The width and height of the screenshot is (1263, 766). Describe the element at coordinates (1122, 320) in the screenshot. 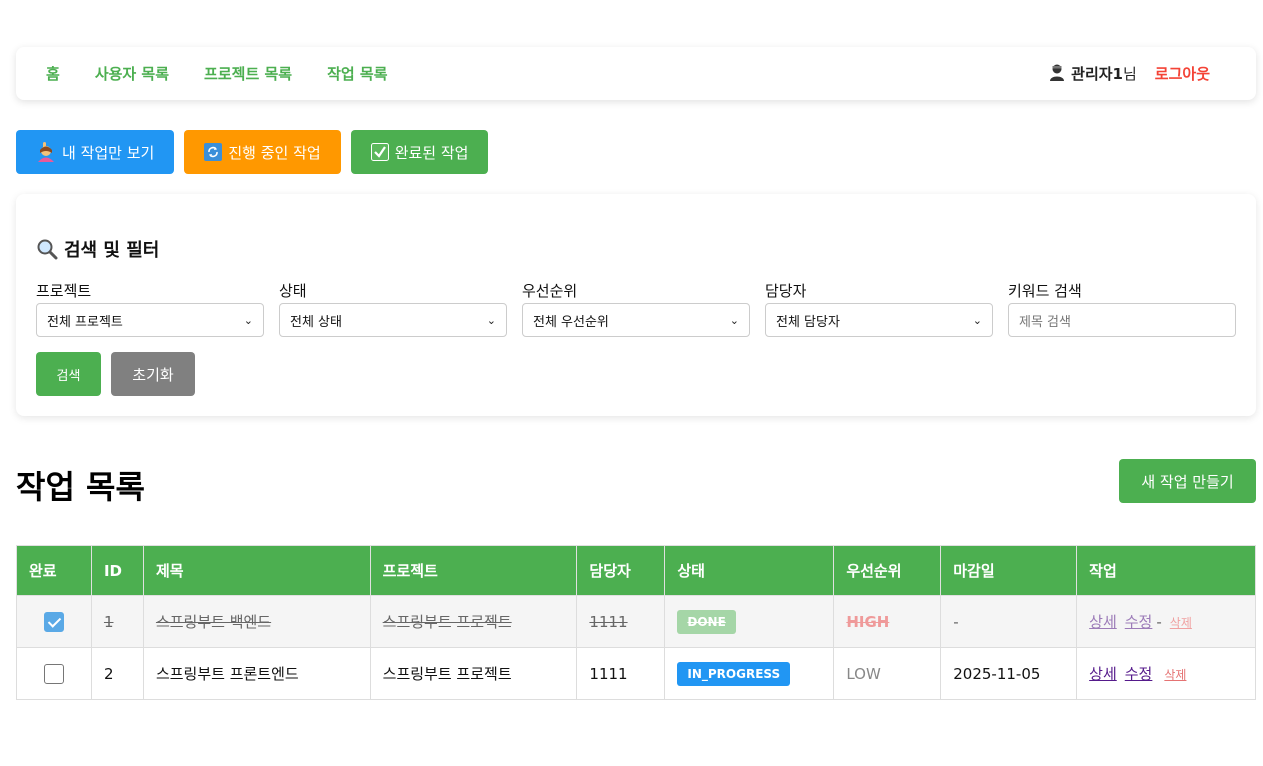

I see `keyword-search-input: 제목 검색` at that location.